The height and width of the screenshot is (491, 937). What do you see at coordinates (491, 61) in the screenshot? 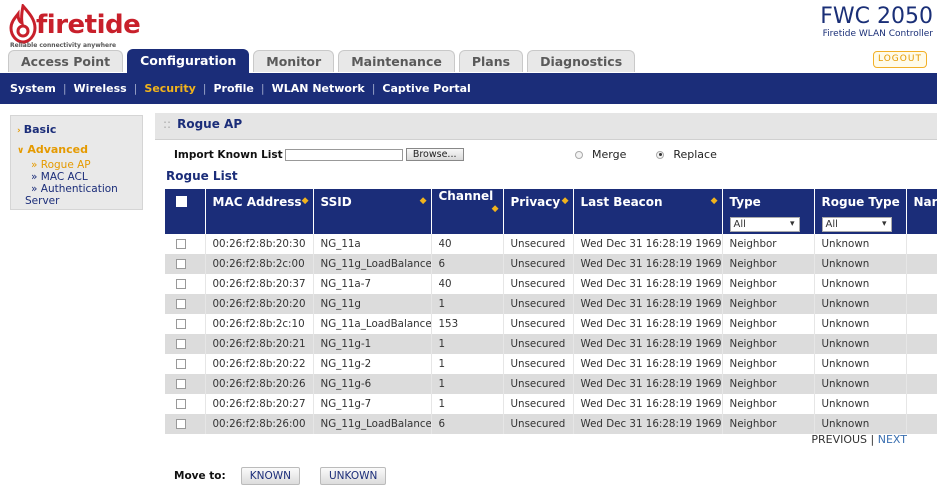
I see `tab-plans: Plans` at bounding box center [491, 61].